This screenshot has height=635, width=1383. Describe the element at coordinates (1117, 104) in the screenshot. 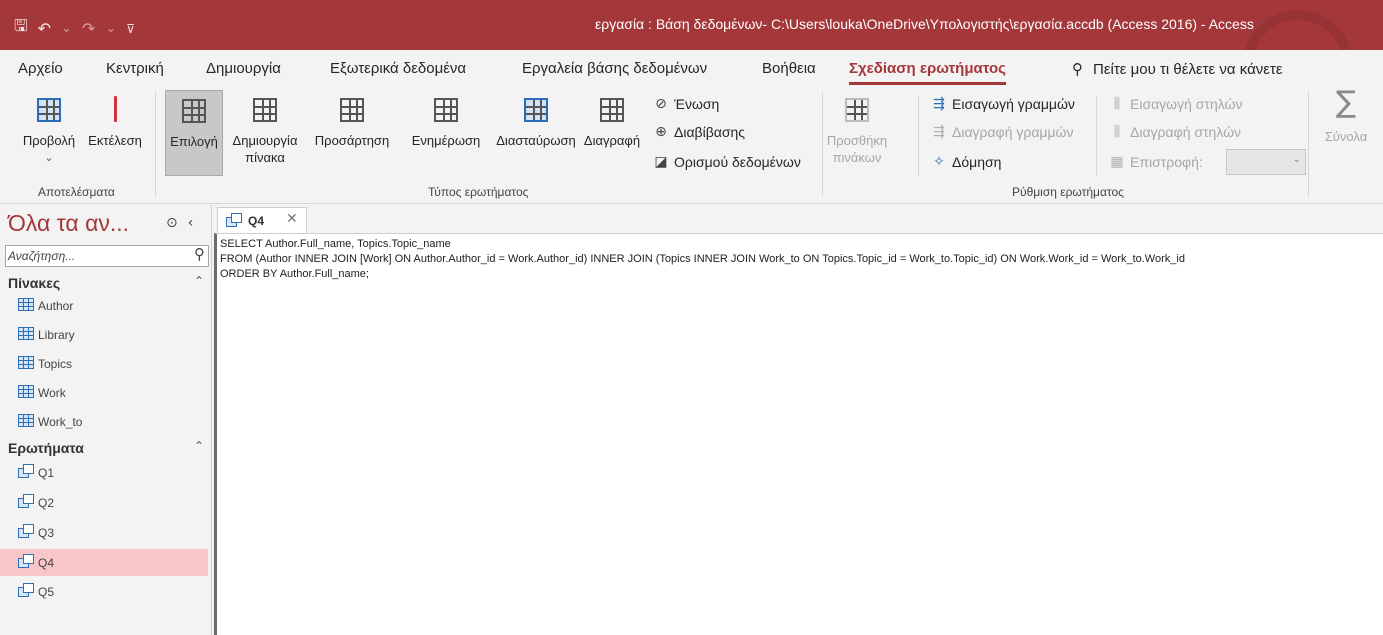

I see `insert-columns-icon: ⫼` at that location.